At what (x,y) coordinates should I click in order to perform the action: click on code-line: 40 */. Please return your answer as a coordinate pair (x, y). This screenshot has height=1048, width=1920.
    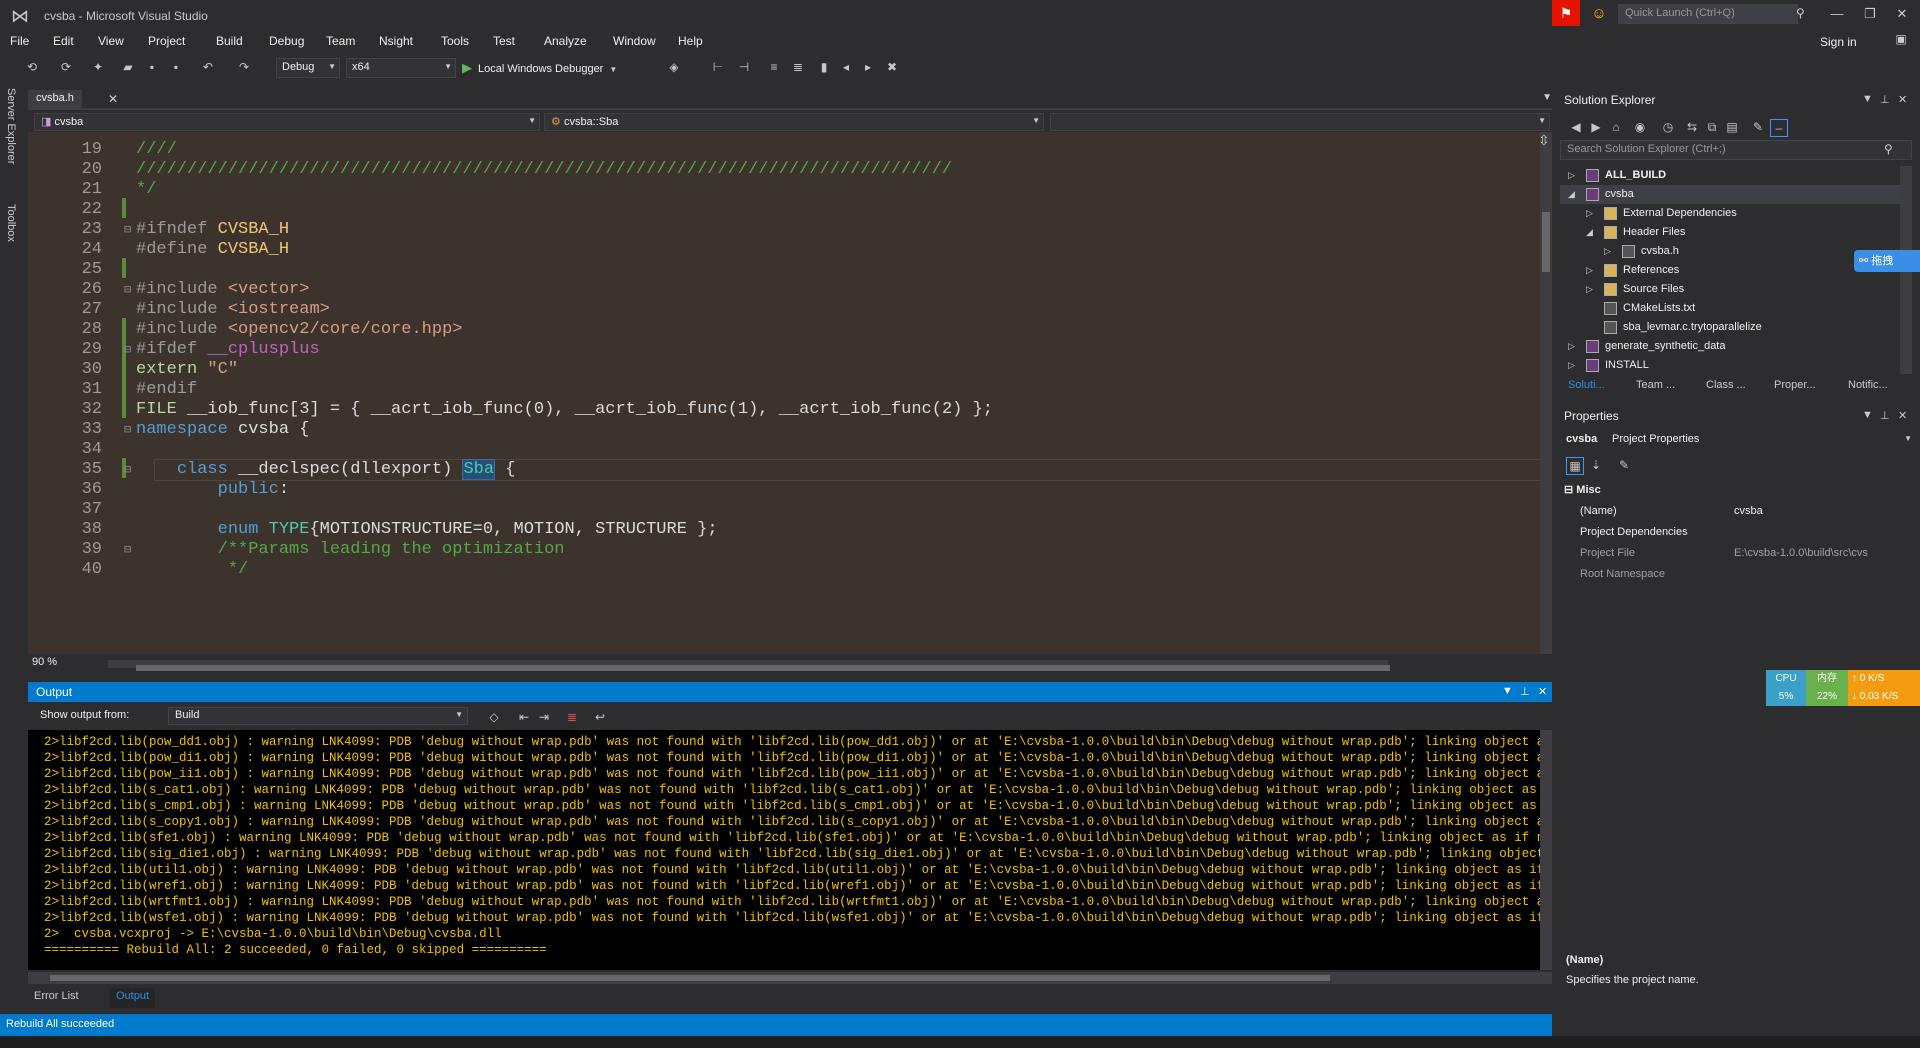
    Looking at the image, I should click on (786, 570).